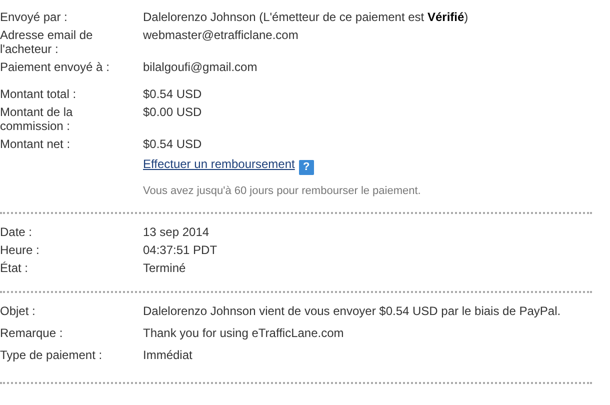 This screenshot has width=610, height=405. What do you see at coordinates (20, 249) in the screenshot?
I see `field-label: Heure :` at bounding box center [20, 249].